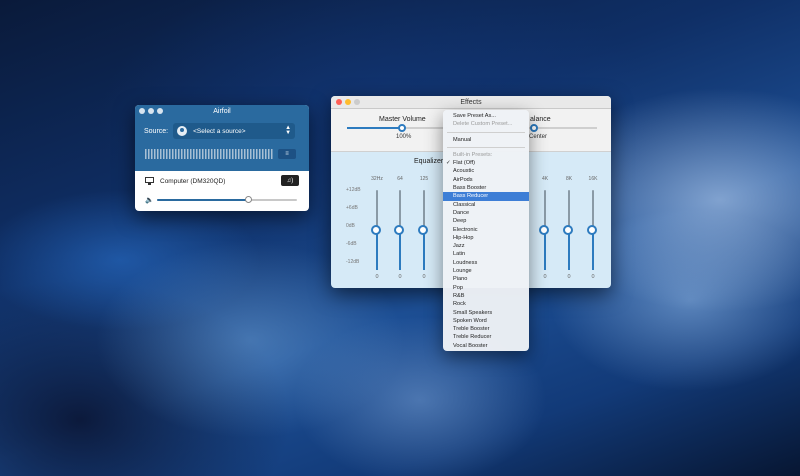  What do you see at coordinates (470, 345) in the screenshot?
I see `menu-item-label: Vocal Booster` at bounding box center [470, 345].